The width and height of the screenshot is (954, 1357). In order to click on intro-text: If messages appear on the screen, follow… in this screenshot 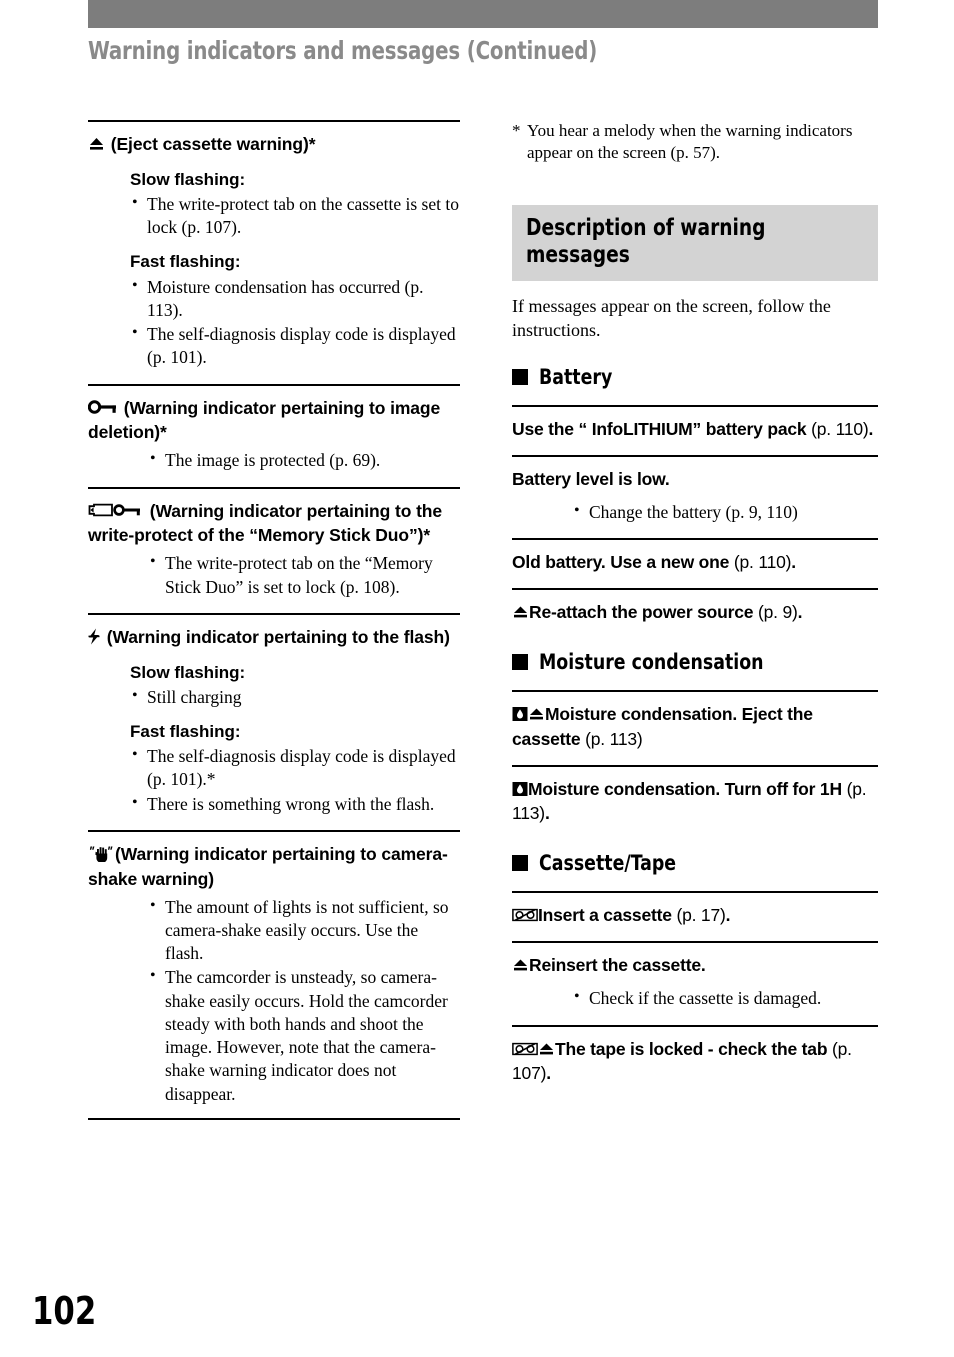, I will do `click(671, 318)`.